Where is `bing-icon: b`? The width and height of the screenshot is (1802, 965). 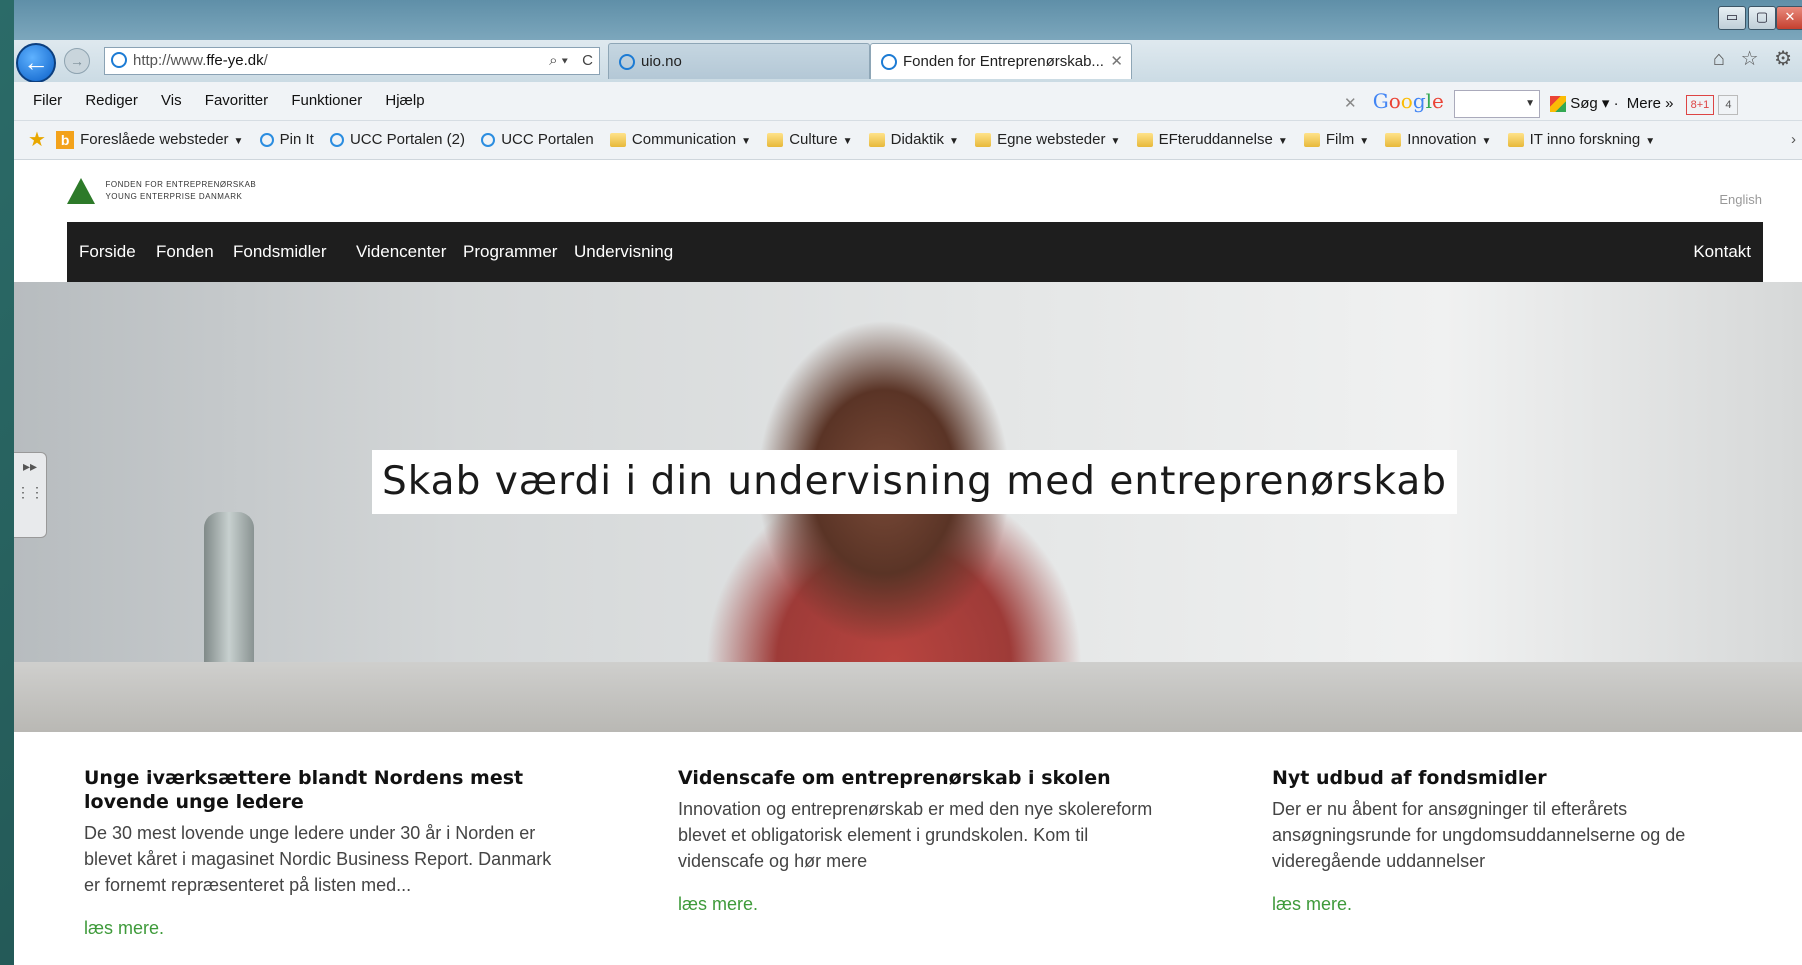 bing-icon: b is located at coordinates (65, 140).